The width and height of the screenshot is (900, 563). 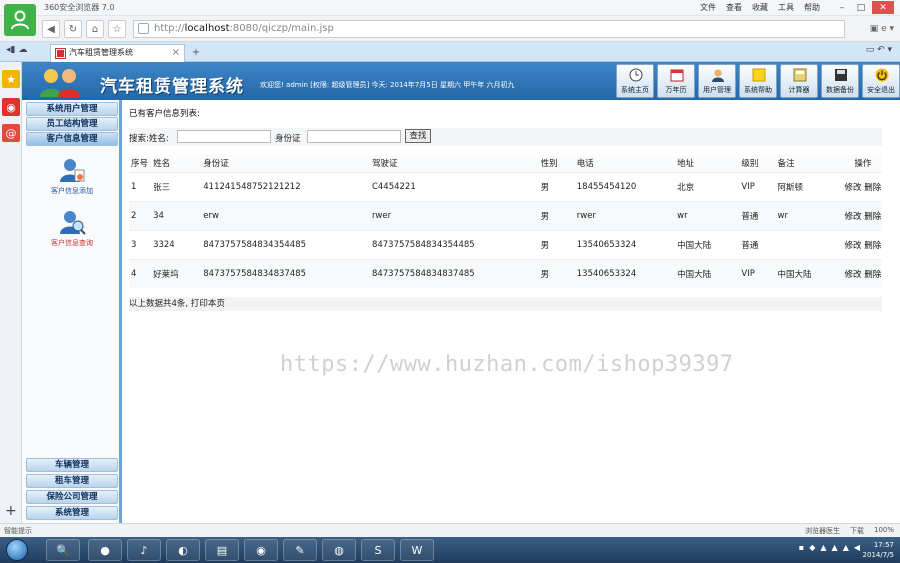 What do you see at coordinates (63, 550) in the screenshot?
I see `taskbar-search-icon: 🔍` at bounding box center [63, 550].